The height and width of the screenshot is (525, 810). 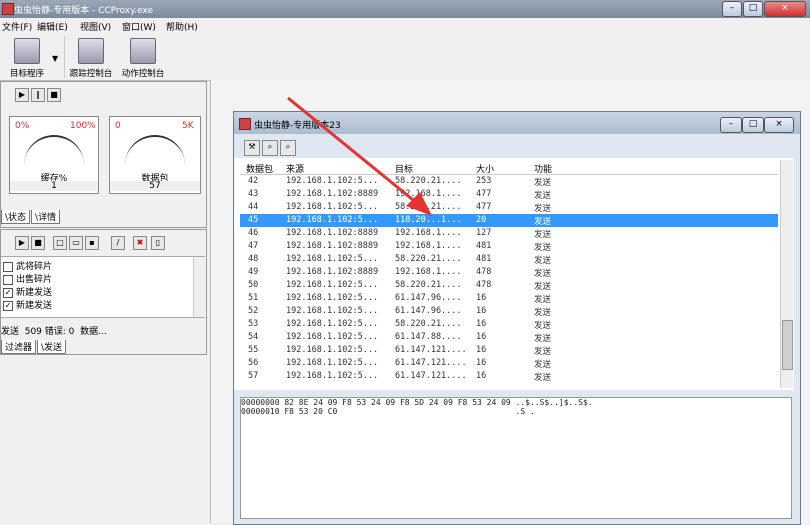 I want to click on arrow-shaft, so click(x=353, y=151).